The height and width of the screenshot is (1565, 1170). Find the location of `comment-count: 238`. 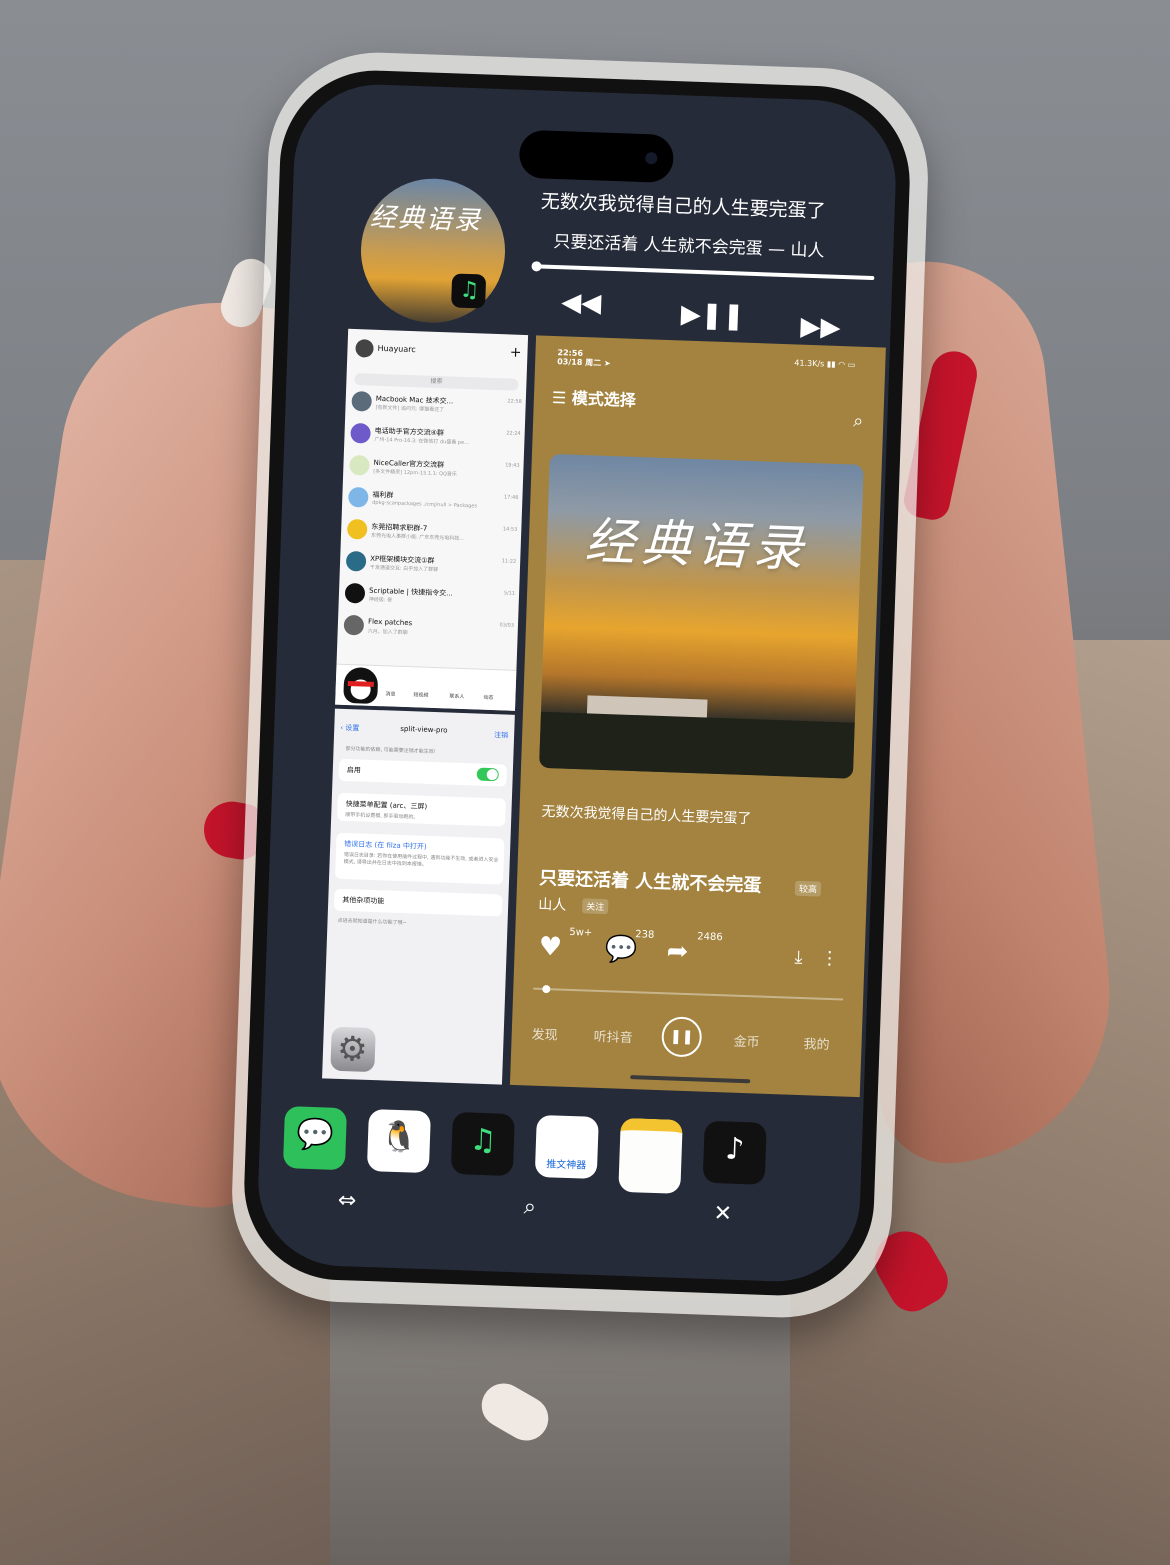

comment-count: 238 is located at coordinates (645, 935).